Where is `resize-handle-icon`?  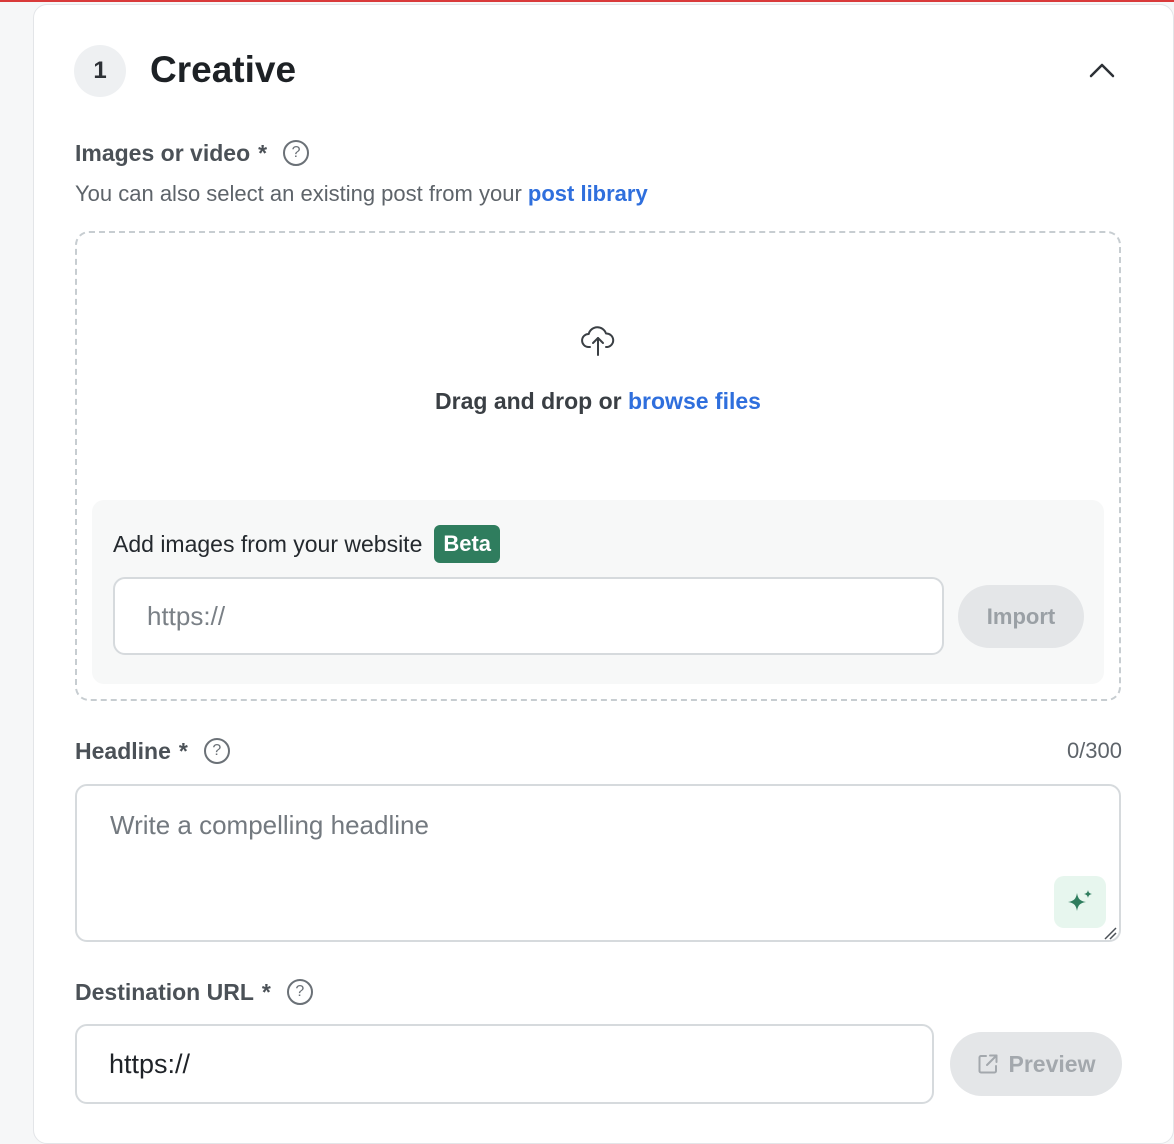
resize-handle-icon is located at coordinates (1110, 933).